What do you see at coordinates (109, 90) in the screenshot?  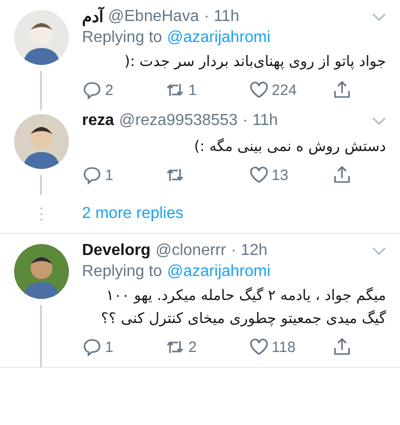 I see `reply-count: 2` at bounding box center [109, 90].